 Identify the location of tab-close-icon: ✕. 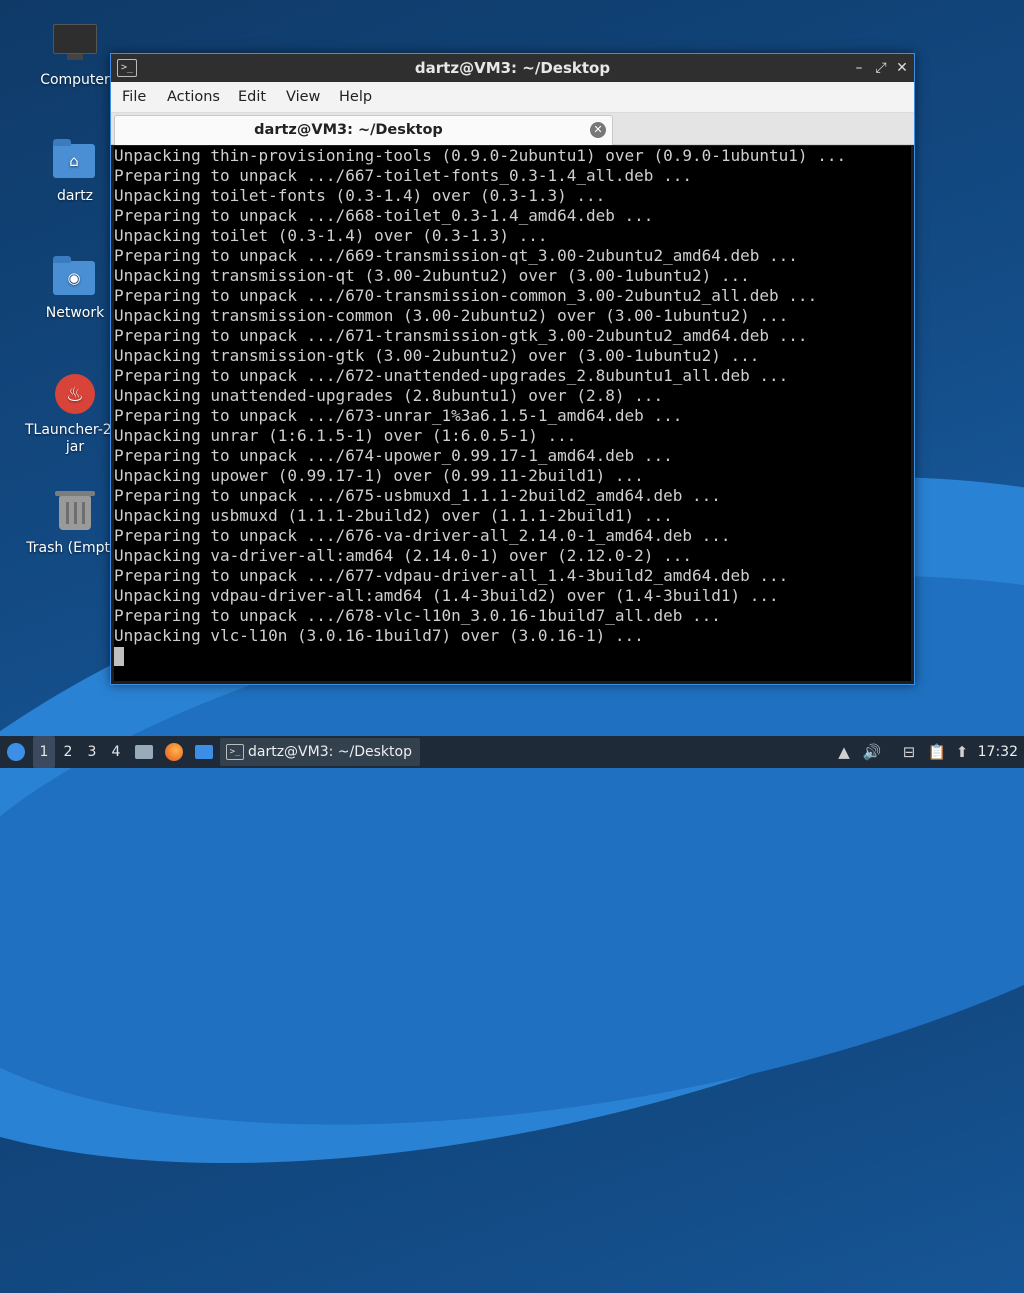
(598, 130).